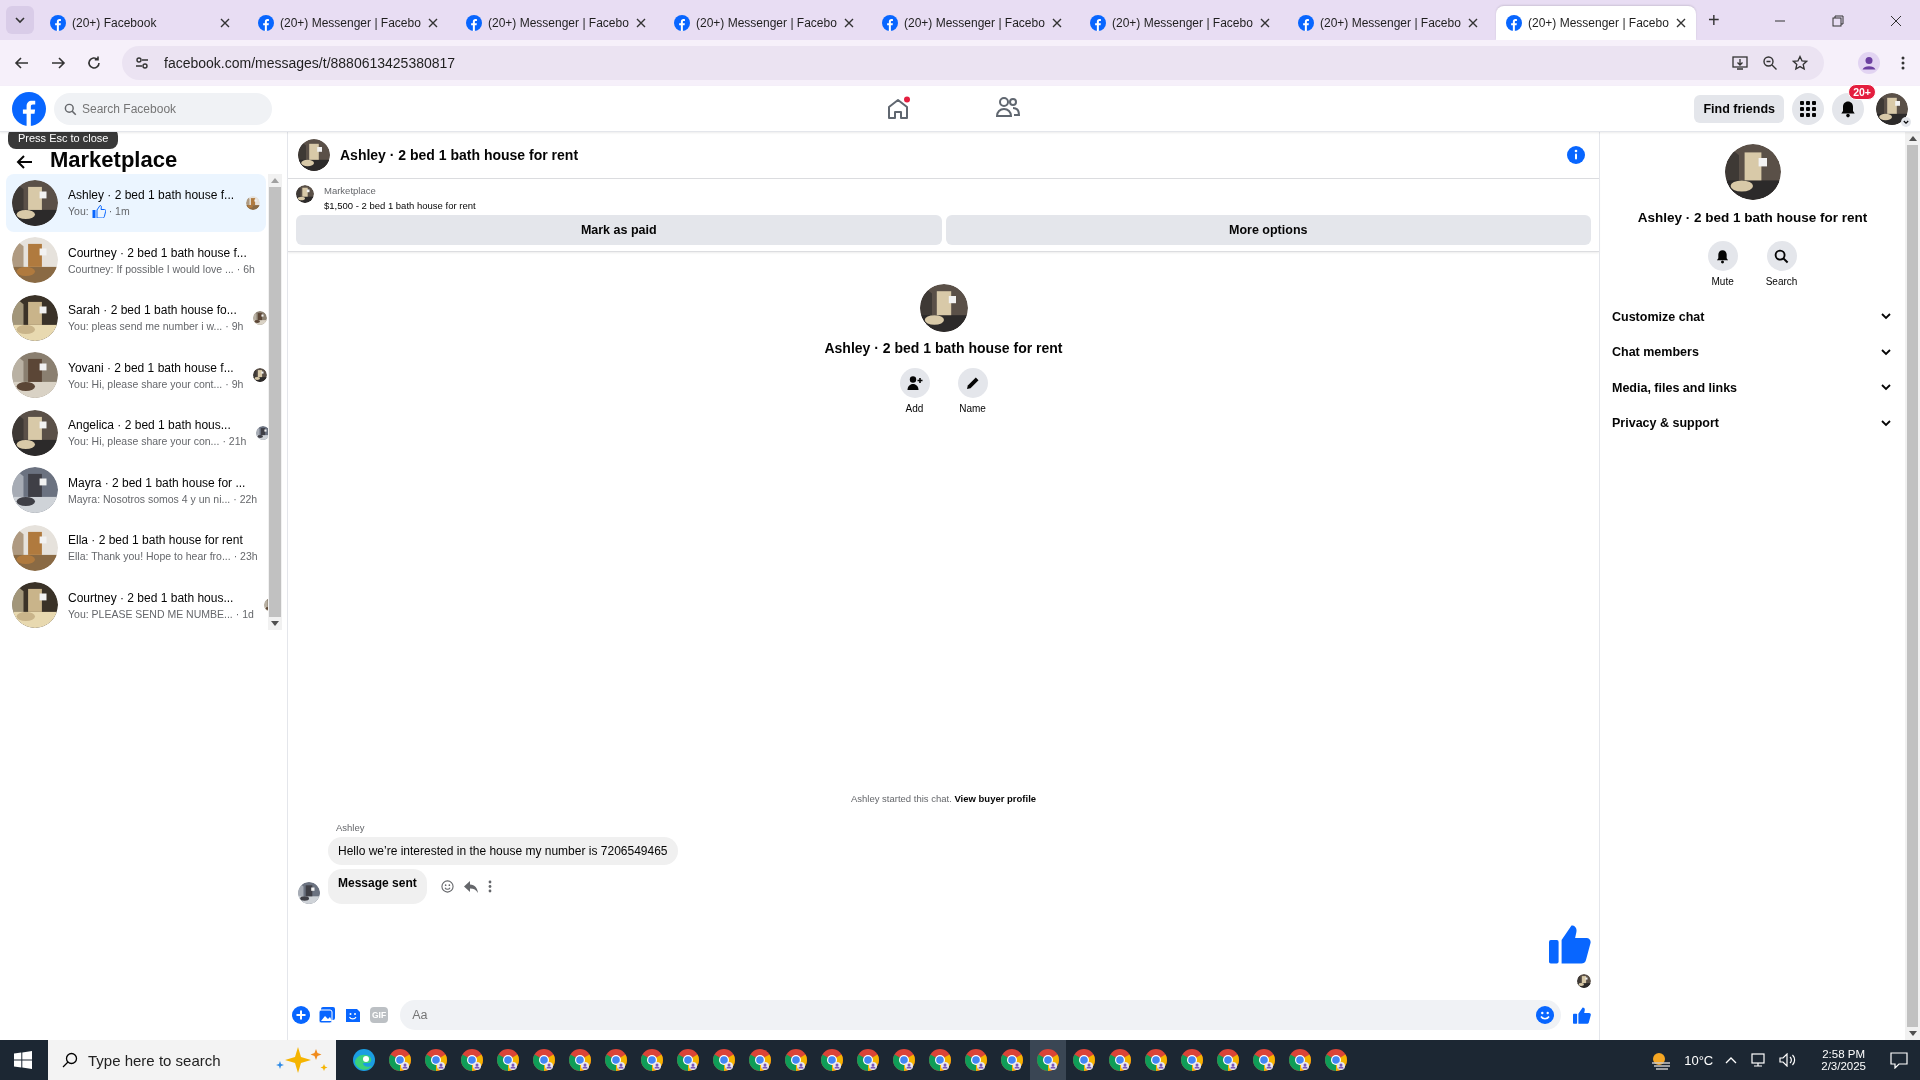  What do you see at coordinates (1770, 63) in the screenshot?
I see `zoom-icon` at bounding box center [1770, 63].